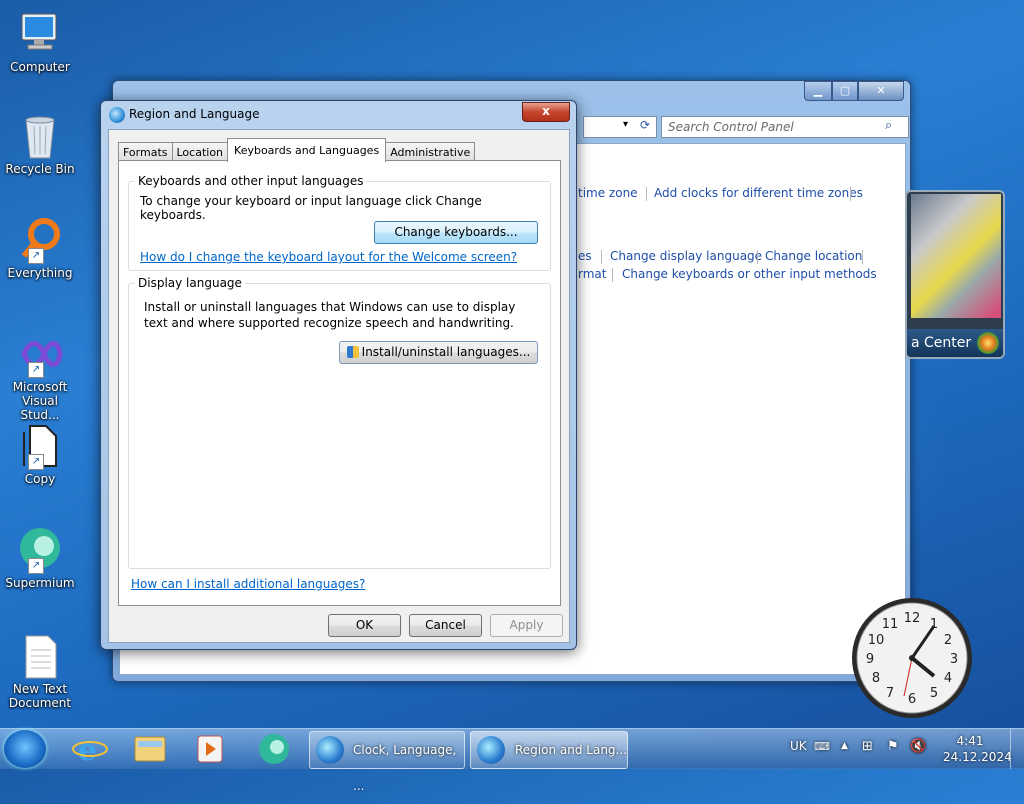 The width and height of the screenshot is (1024, 804). Describe the element at coordinates (749, 274) in the screenshot. I see `link-change-keyboards-methods: Change keyboards or other input methods` at that location.